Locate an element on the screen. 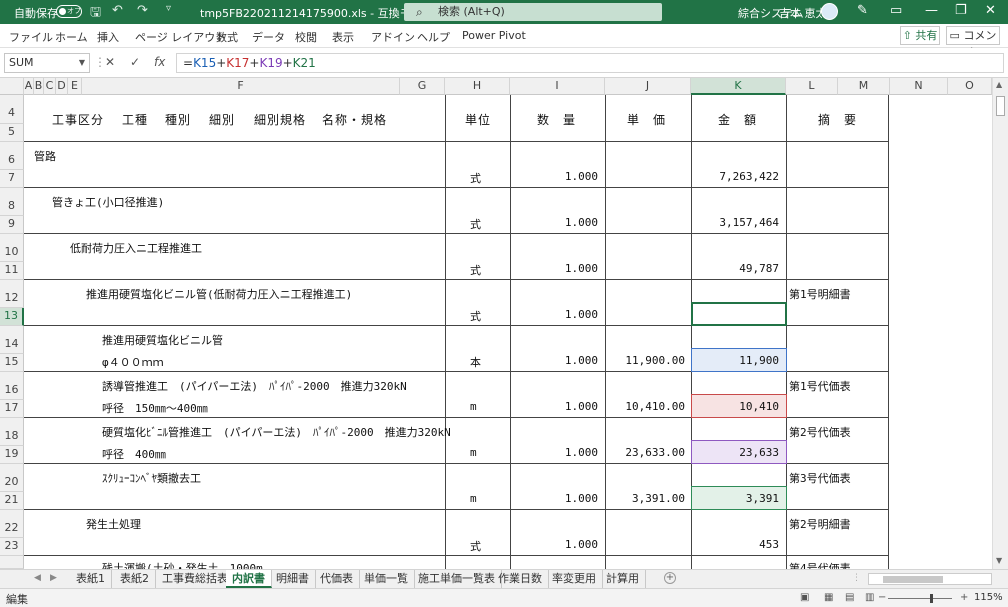 The width and height of the screenshot is (1008, 607). row-header: 6 is located at coordinates (12, 156).